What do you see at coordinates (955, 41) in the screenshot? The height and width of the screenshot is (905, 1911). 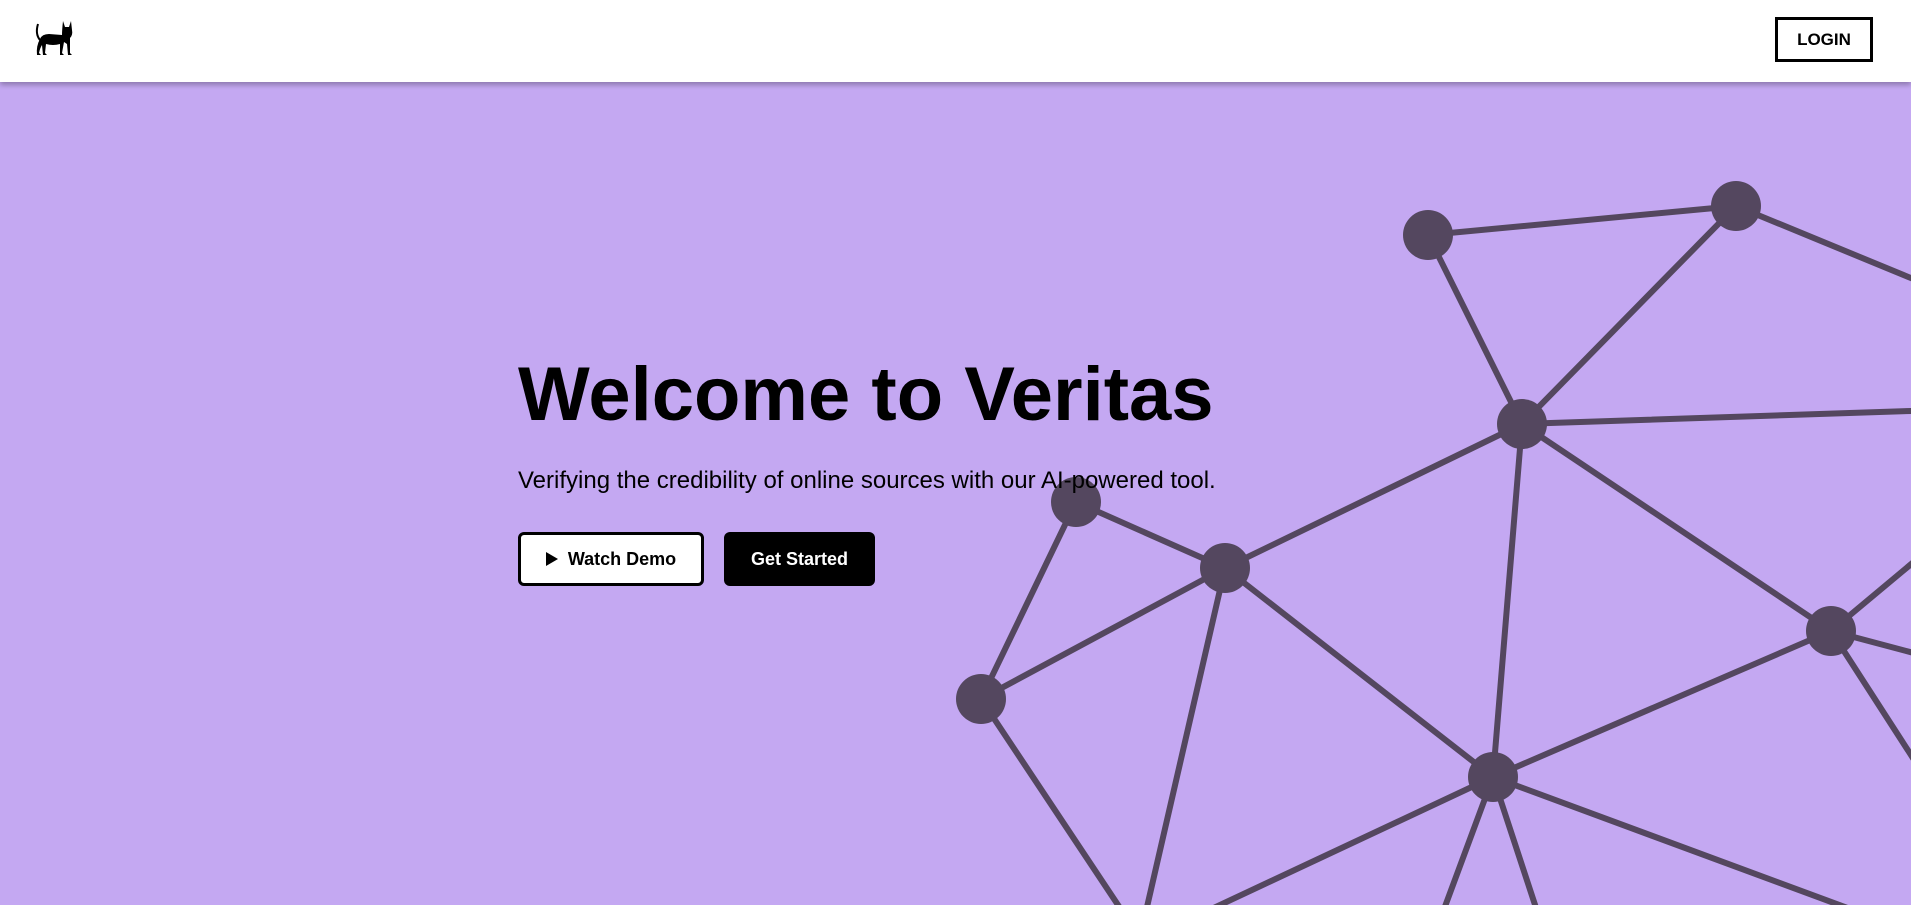 I see `site-header: LOGIN` at bounding box center [955, 41].